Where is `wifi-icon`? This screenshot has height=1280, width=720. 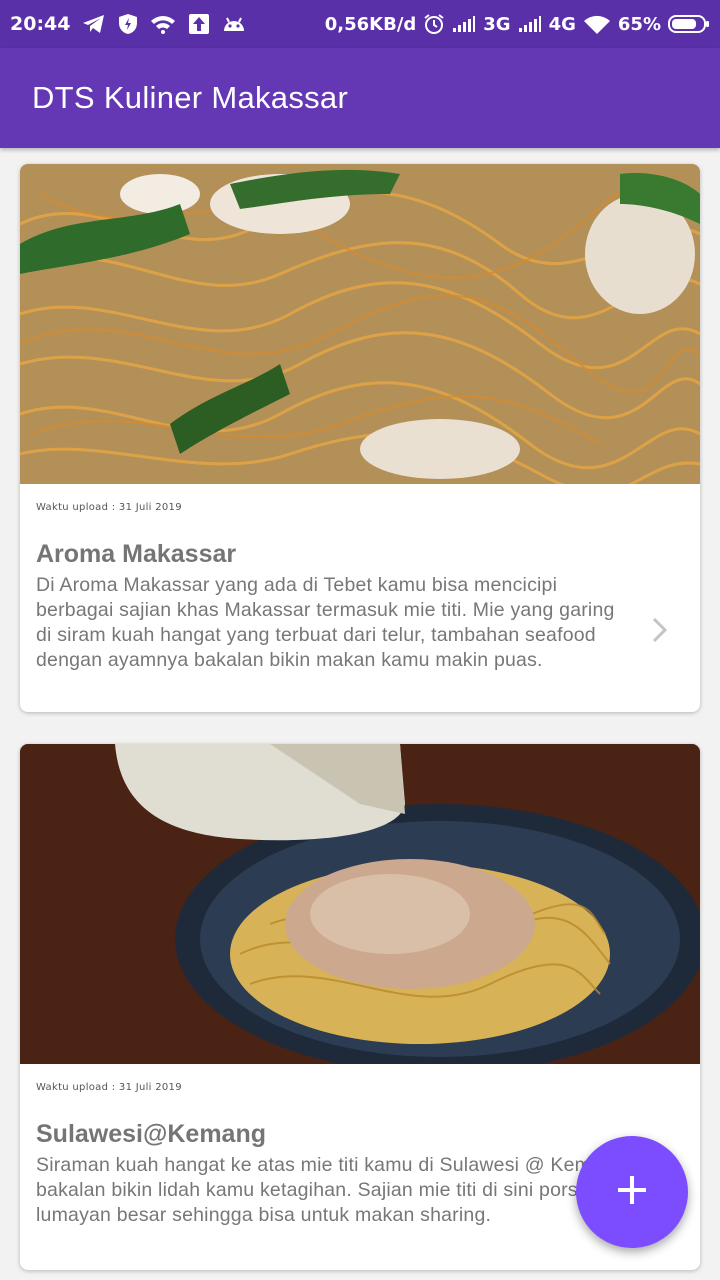 wifi-icon is located at coordinates (597, 24).